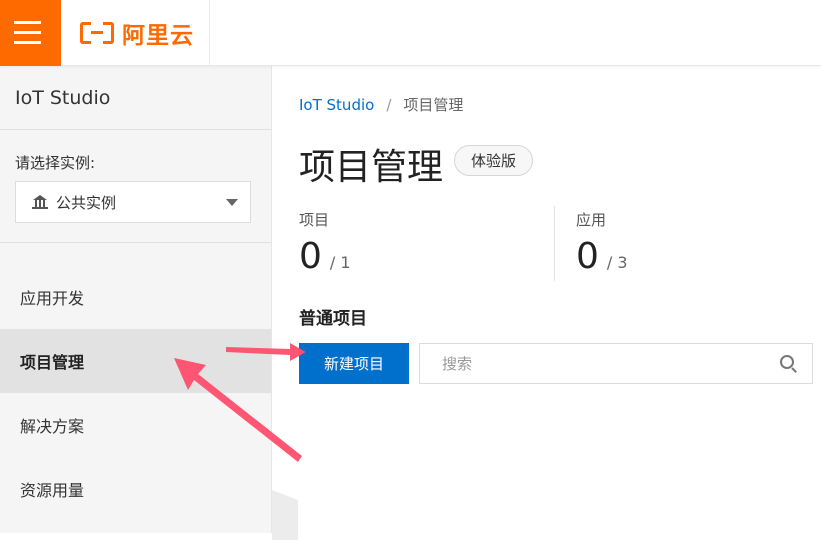 The width and height of the screenshot is (821, 540). What do you see at coordinates (325, 243) in the screenshot?
I see `stat-projects: 项目 0 / 1` at bounding box center [325, 243].